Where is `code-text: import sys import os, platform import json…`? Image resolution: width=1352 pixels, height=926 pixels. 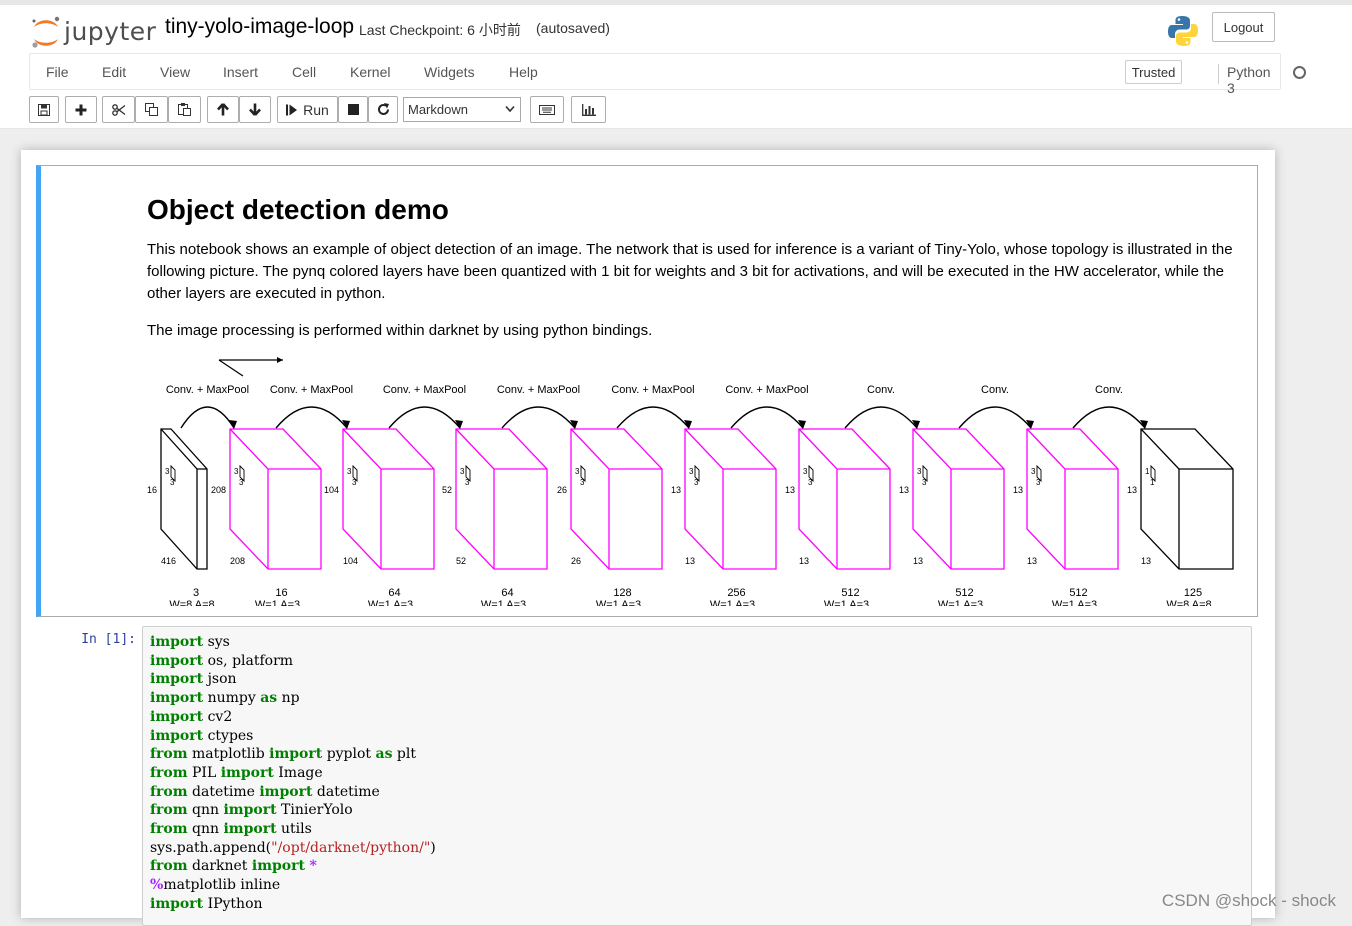 code-text: import sys import os, platform import json… is located at coordinates (293, 773).